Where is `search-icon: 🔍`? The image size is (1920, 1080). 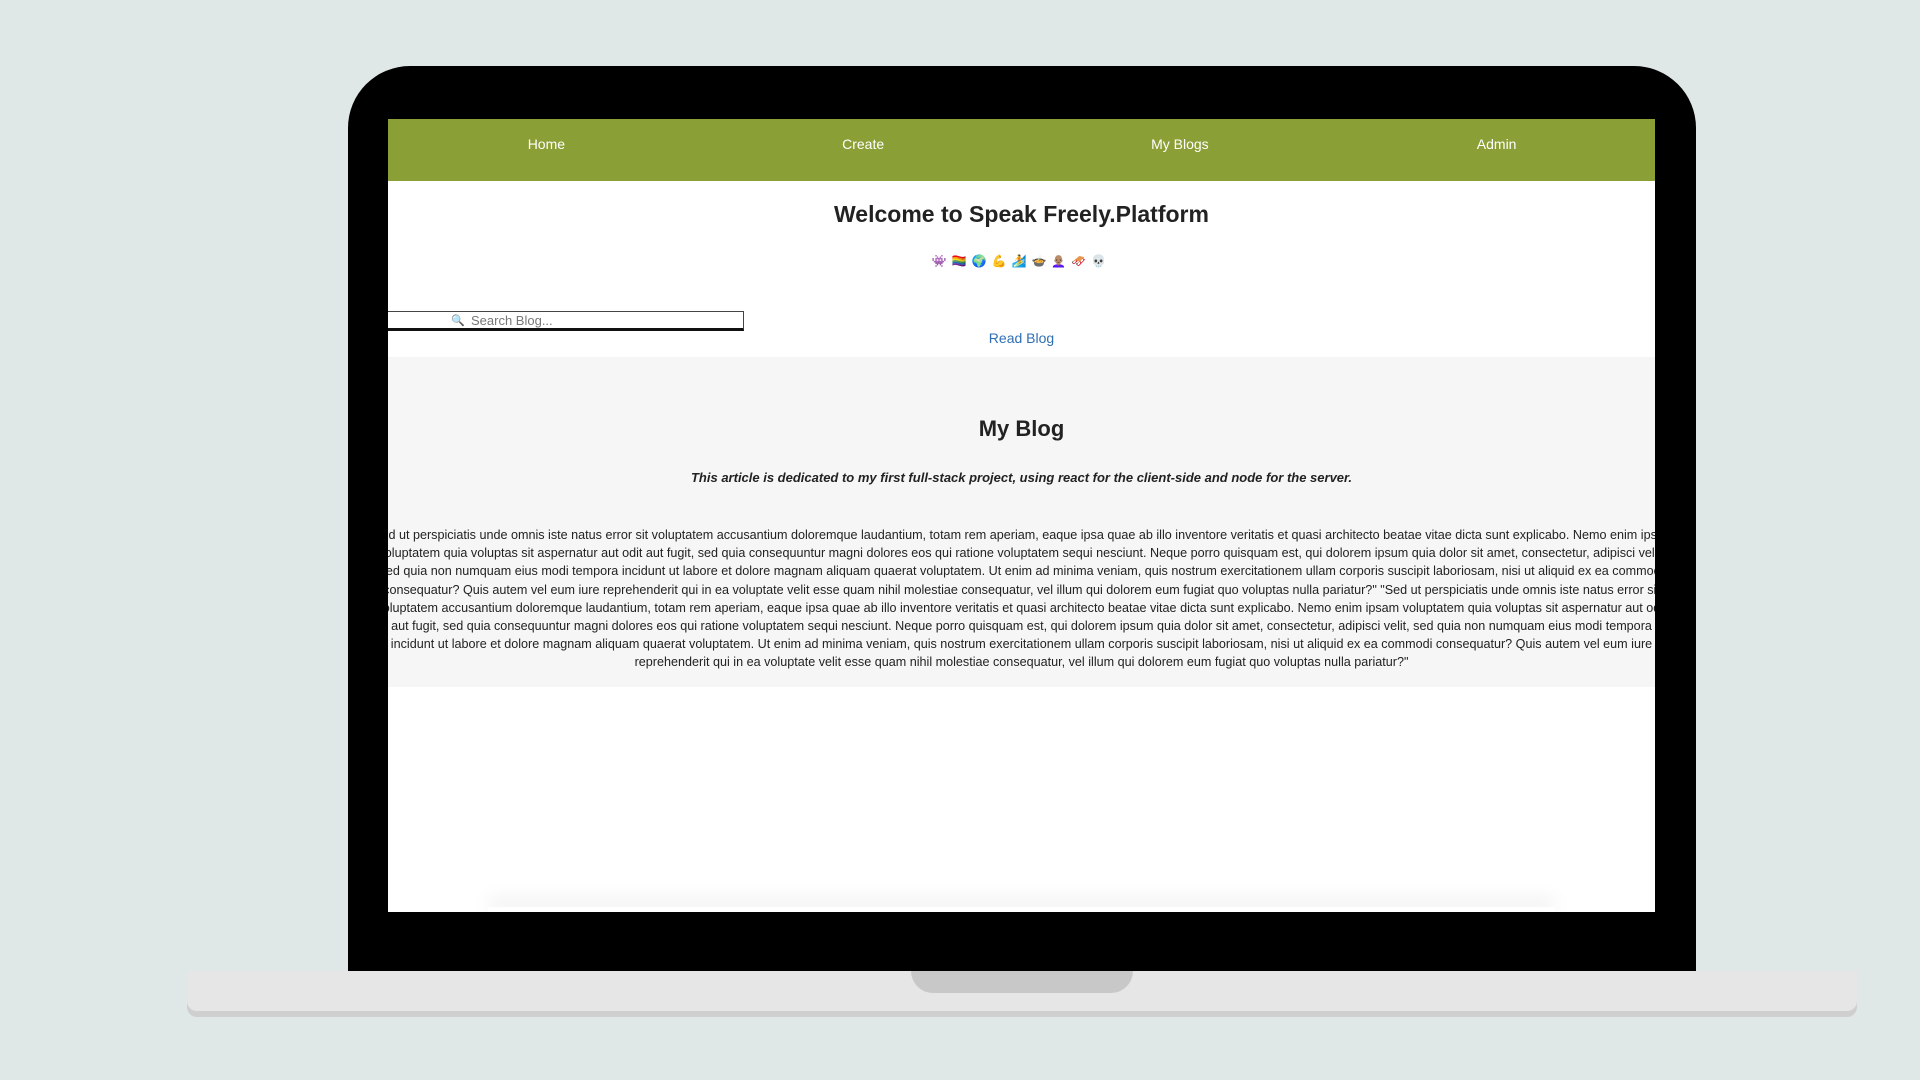 search-icon: 🔍 is located at coordinates (458, 320).